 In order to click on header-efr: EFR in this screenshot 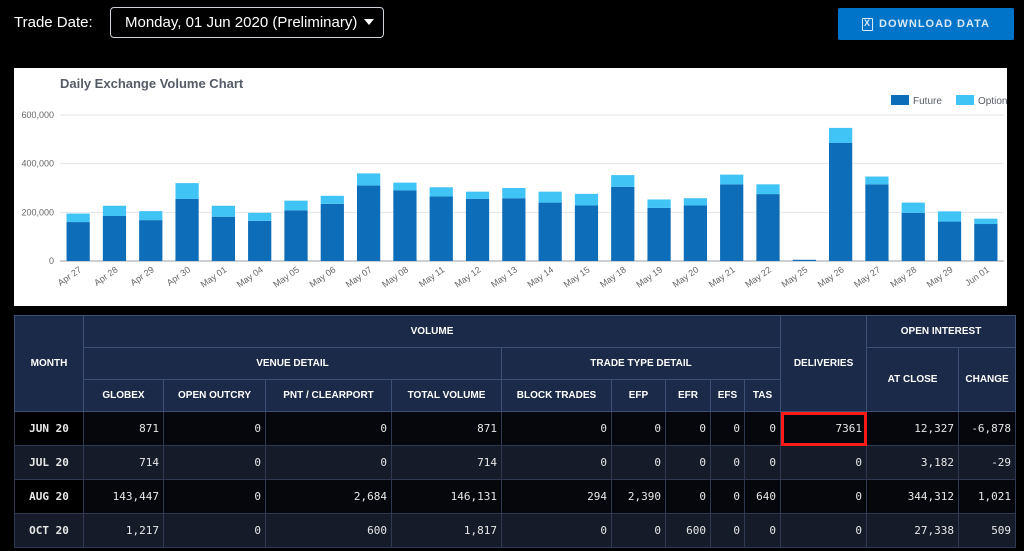, I will do `click(688, 395)`.